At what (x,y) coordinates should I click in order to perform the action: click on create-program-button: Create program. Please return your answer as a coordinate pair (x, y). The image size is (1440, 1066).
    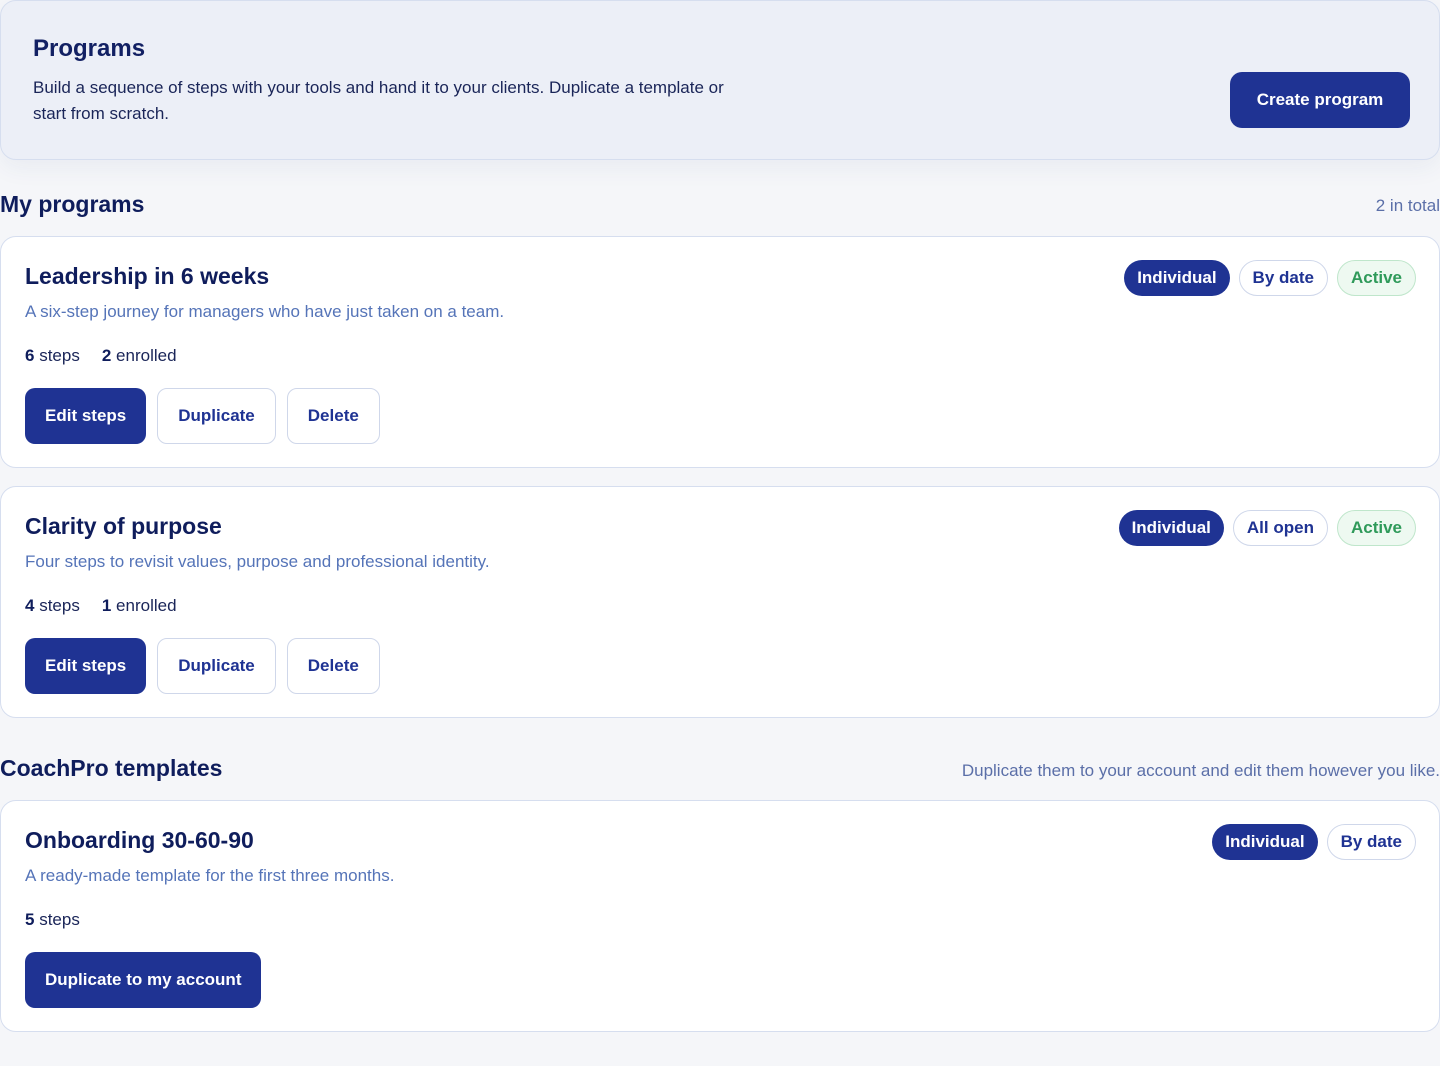
    Looking at the image, I should click on (1320, 100).